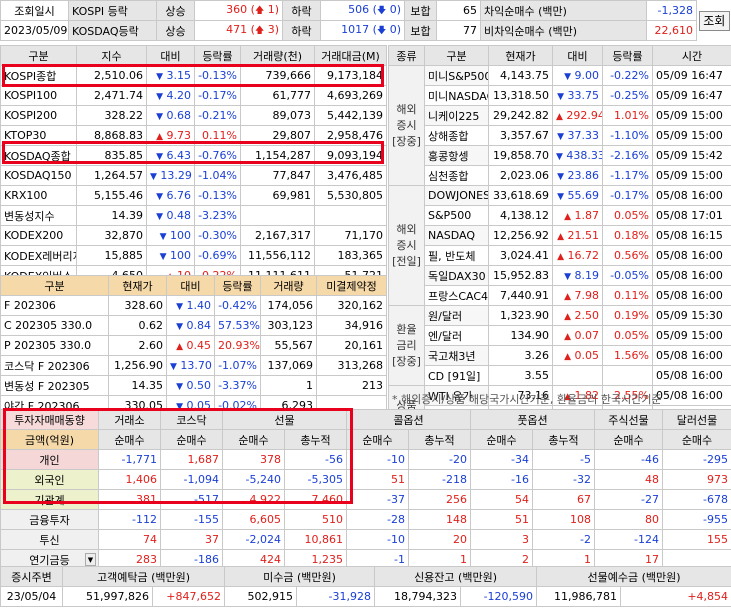 The image size is (731, 609). Describe the element at coordinates (351, 285) in the screenshot. I see `futures-header-col: 미결제약정` at that location.